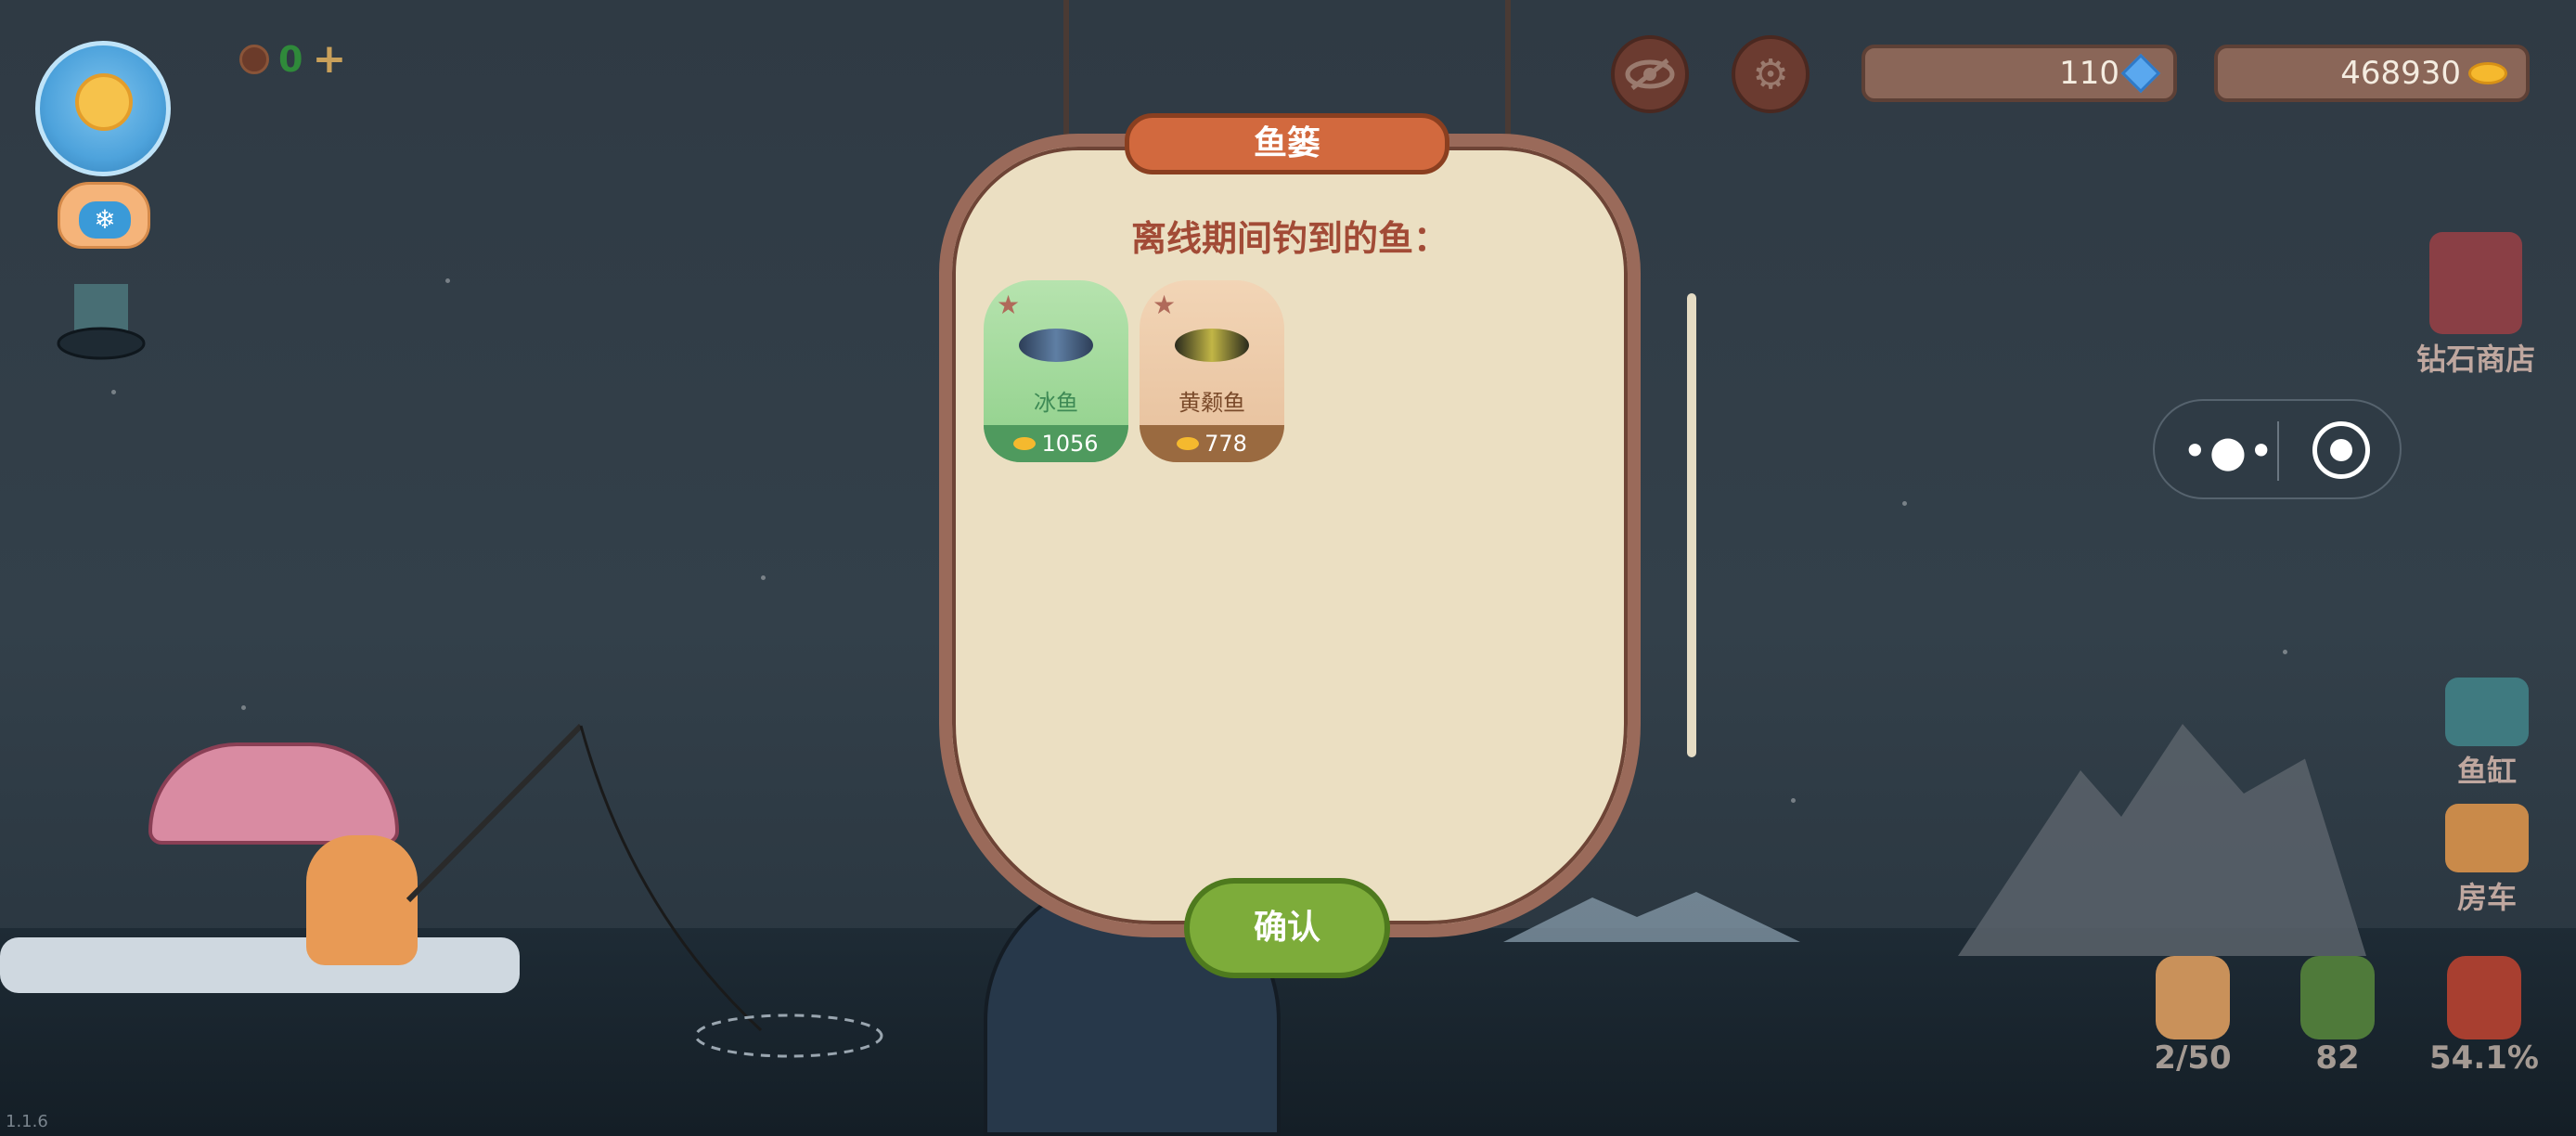  I want to click on gem-icon, so click(2141, 73).